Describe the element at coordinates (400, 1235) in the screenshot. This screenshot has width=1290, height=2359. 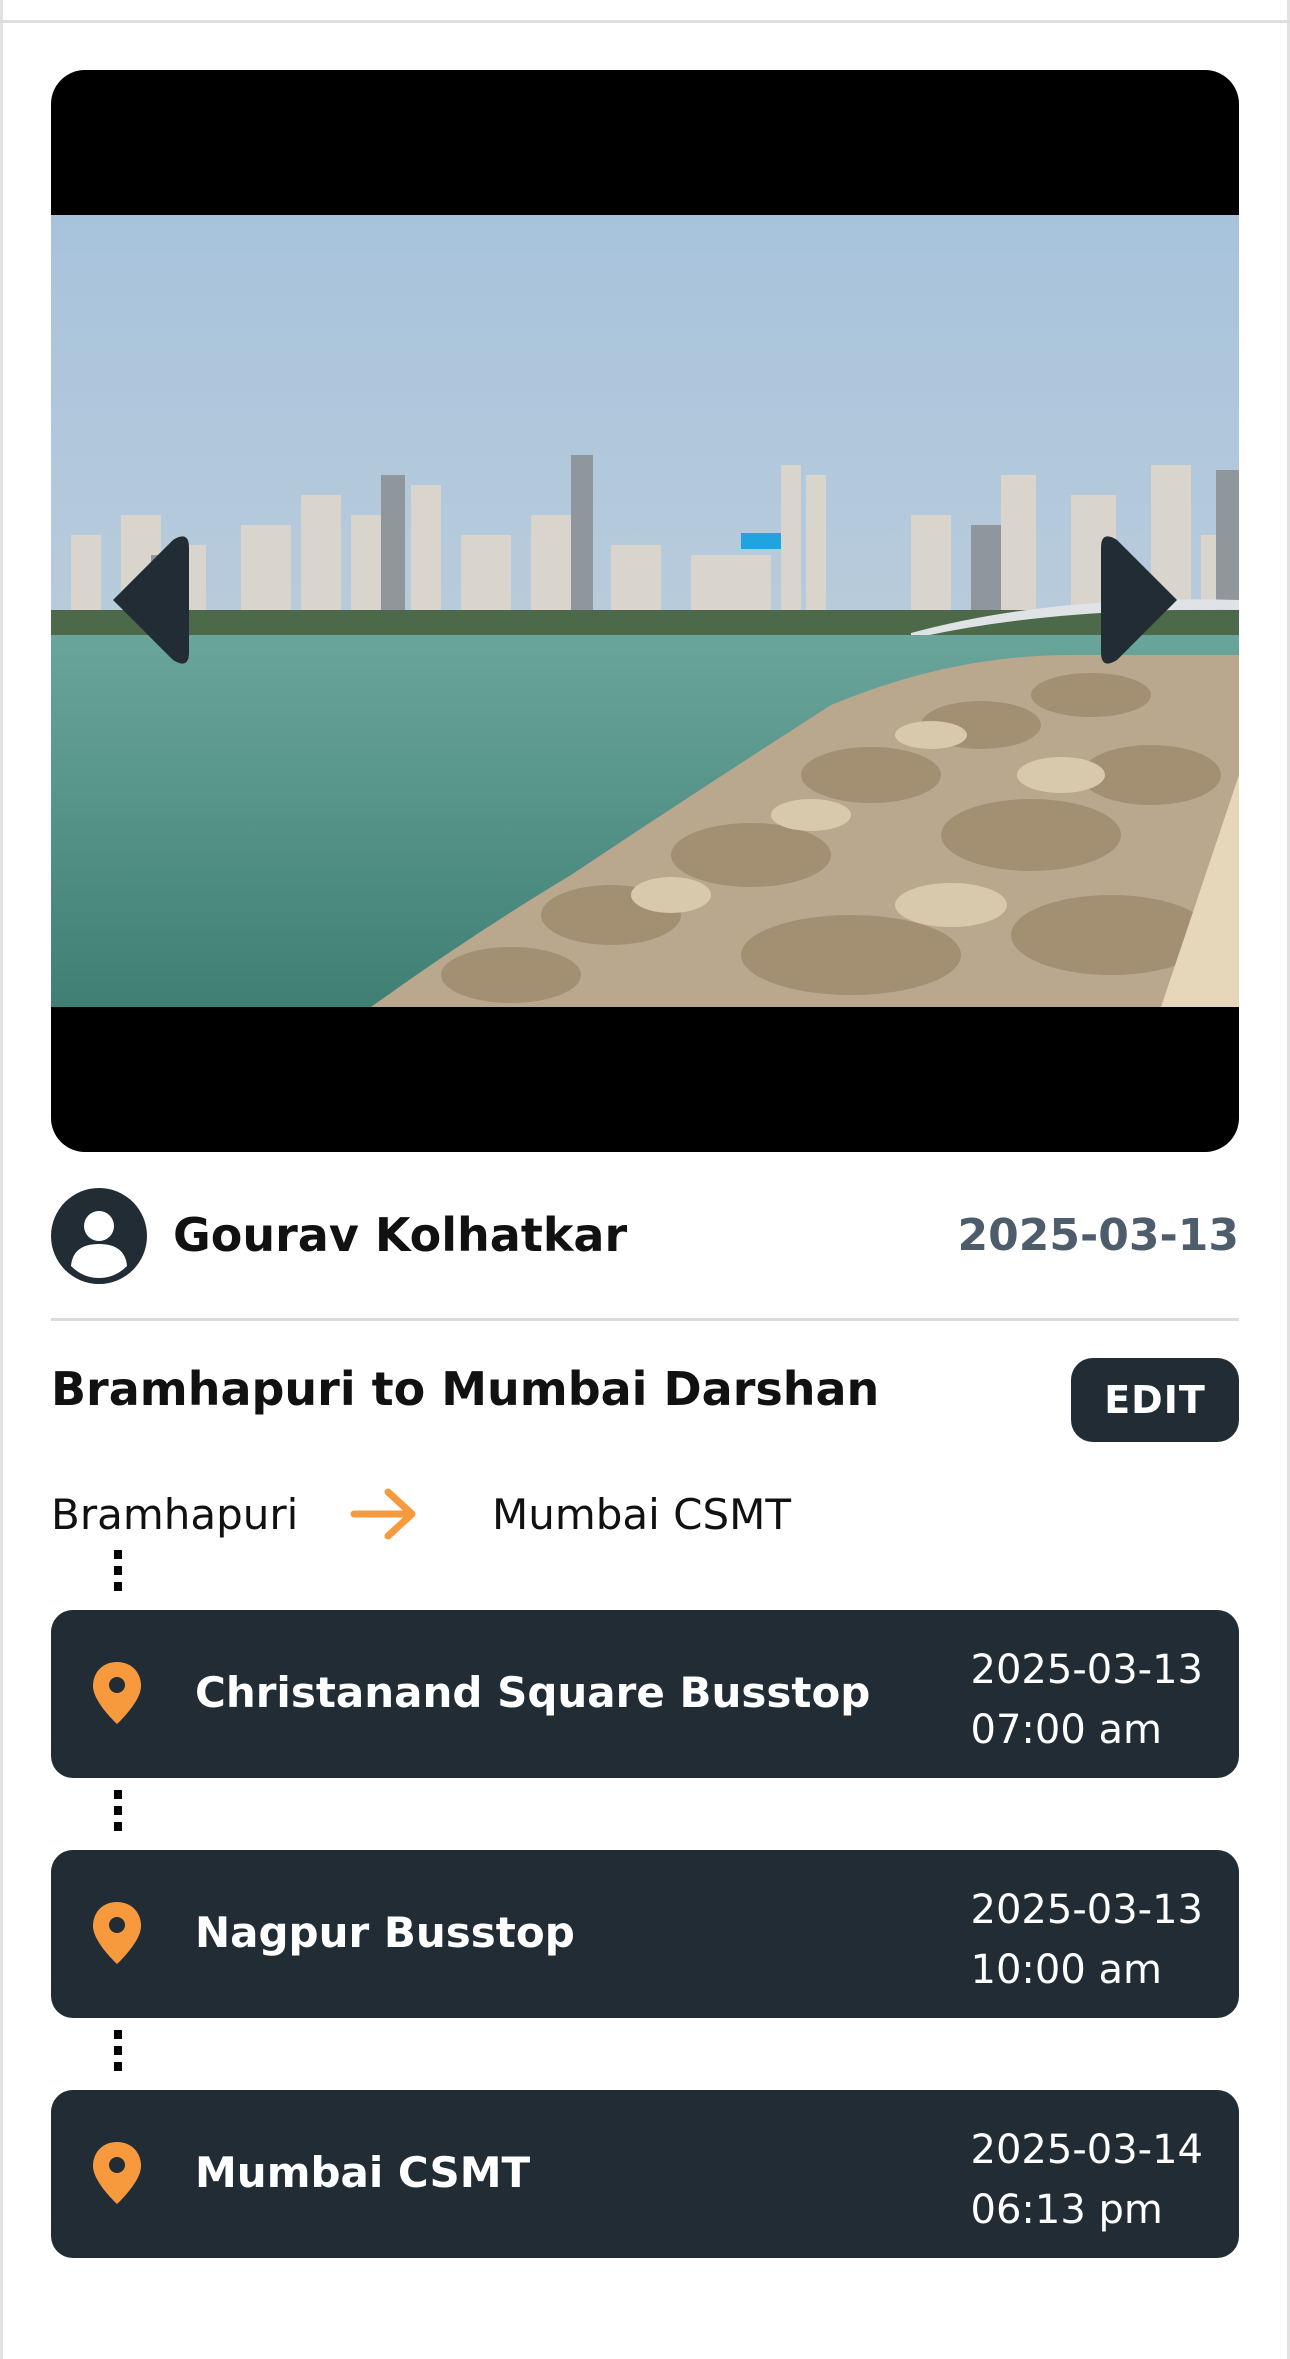
I see `author-name: Gourav Kolhatkar` at that location.